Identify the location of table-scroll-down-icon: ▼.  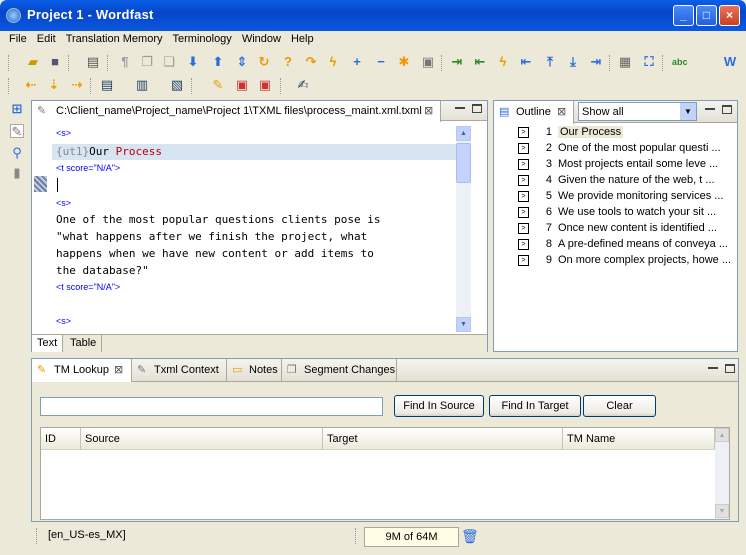
(722, 511).